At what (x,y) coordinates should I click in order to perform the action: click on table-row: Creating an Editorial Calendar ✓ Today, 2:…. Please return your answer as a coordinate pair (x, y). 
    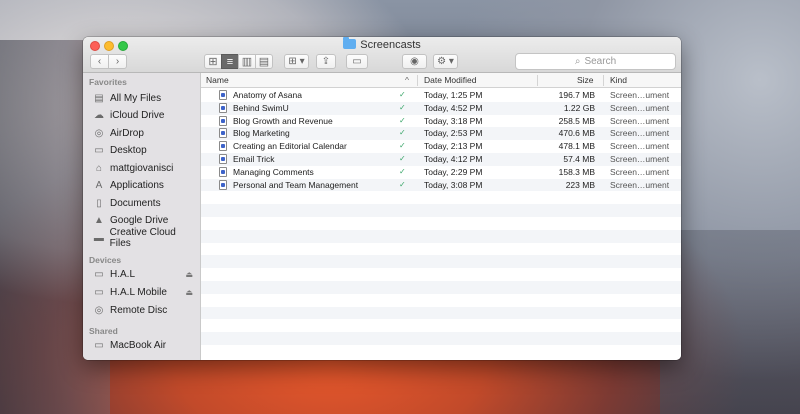
    Looking at the image, I should click on (441, 146).